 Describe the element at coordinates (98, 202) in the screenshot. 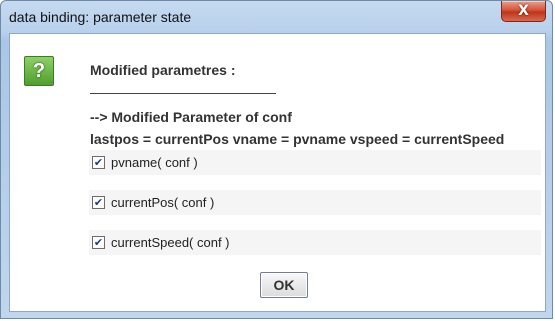

I see `currentpos-checkbox: ✔` at that location.